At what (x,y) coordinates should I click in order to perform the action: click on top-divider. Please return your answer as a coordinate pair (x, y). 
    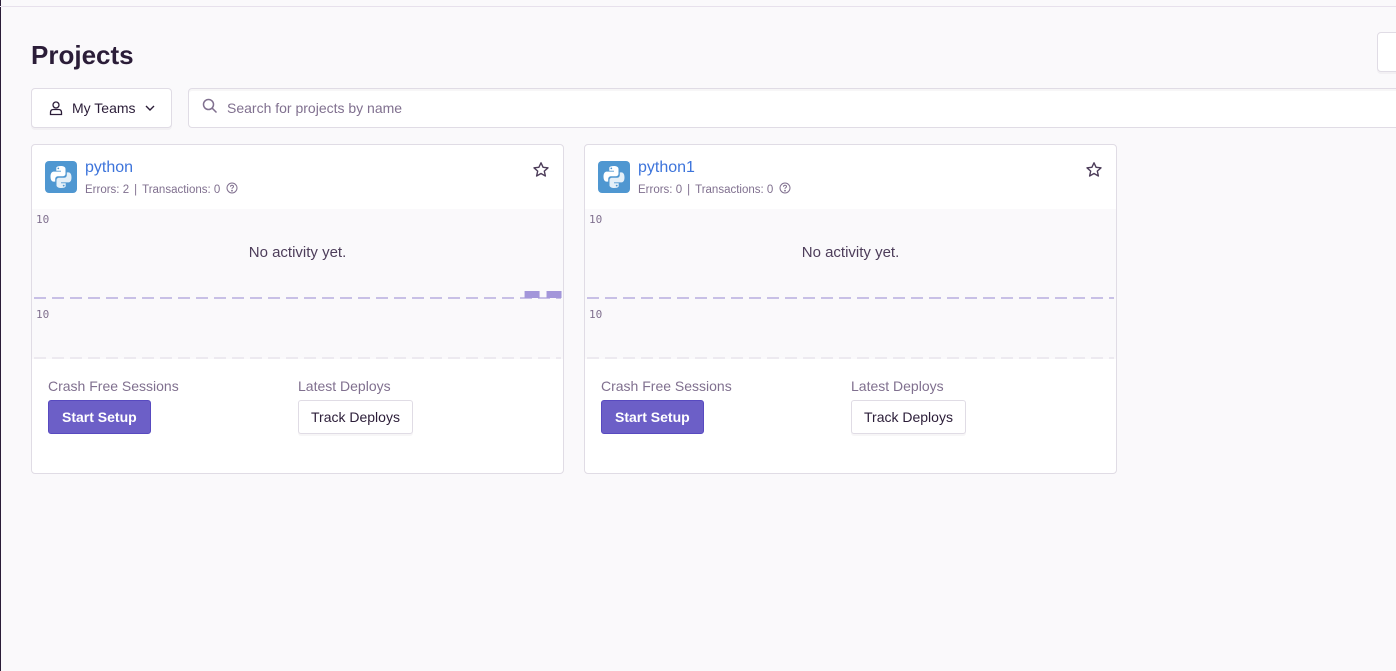
    Looking at the image, I should click on (698, 6).